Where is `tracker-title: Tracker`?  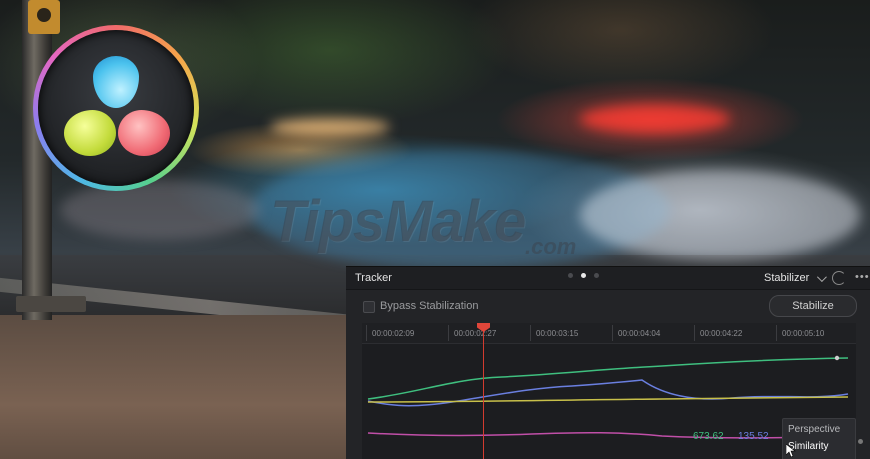 tracker-title: Tracker is located at coordinates (373, 278).